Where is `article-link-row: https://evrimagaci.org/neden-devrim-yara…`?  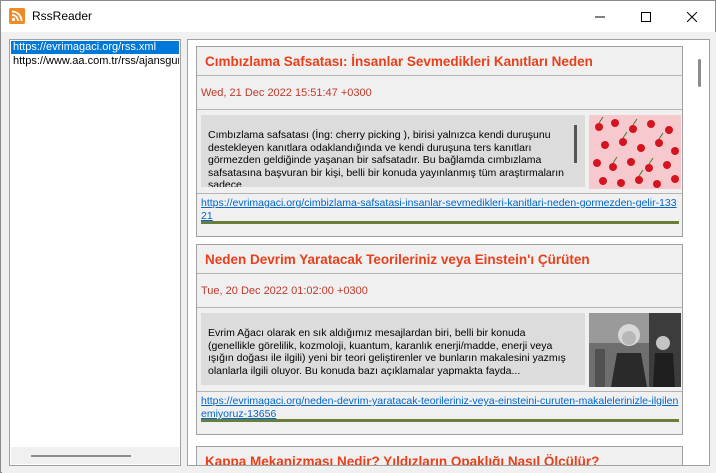
article-link-row: https://evrimagaci.org/neden-devrim-yara… is located at coordinates (439, 409).